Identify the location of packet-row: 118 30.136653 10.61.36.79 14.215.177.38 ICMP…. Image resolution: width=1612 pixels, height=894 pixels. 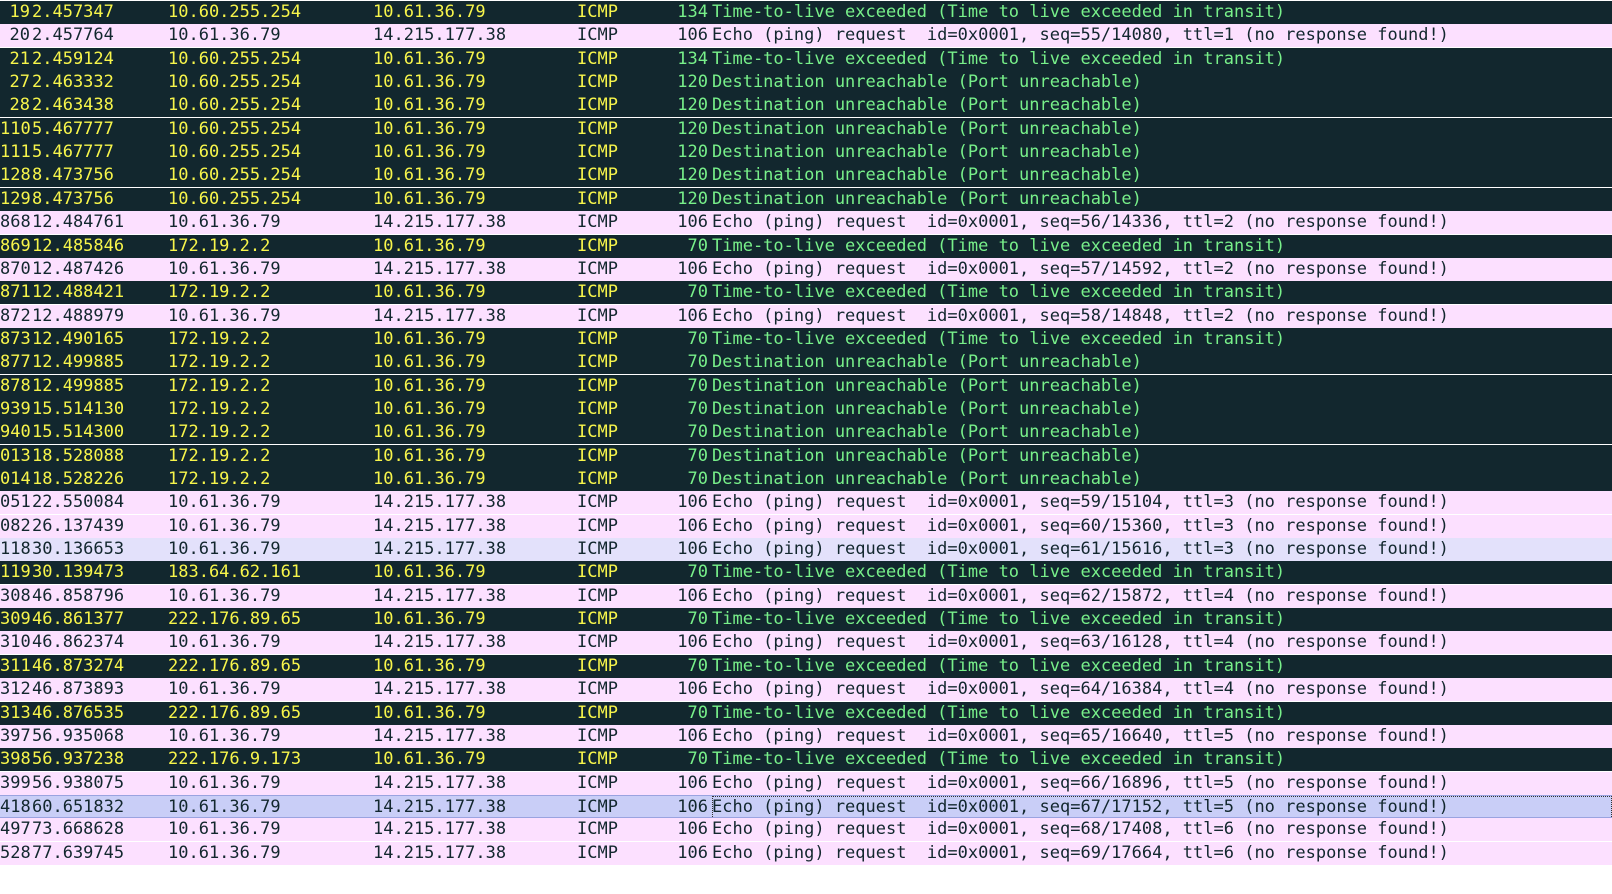
(806, 549).